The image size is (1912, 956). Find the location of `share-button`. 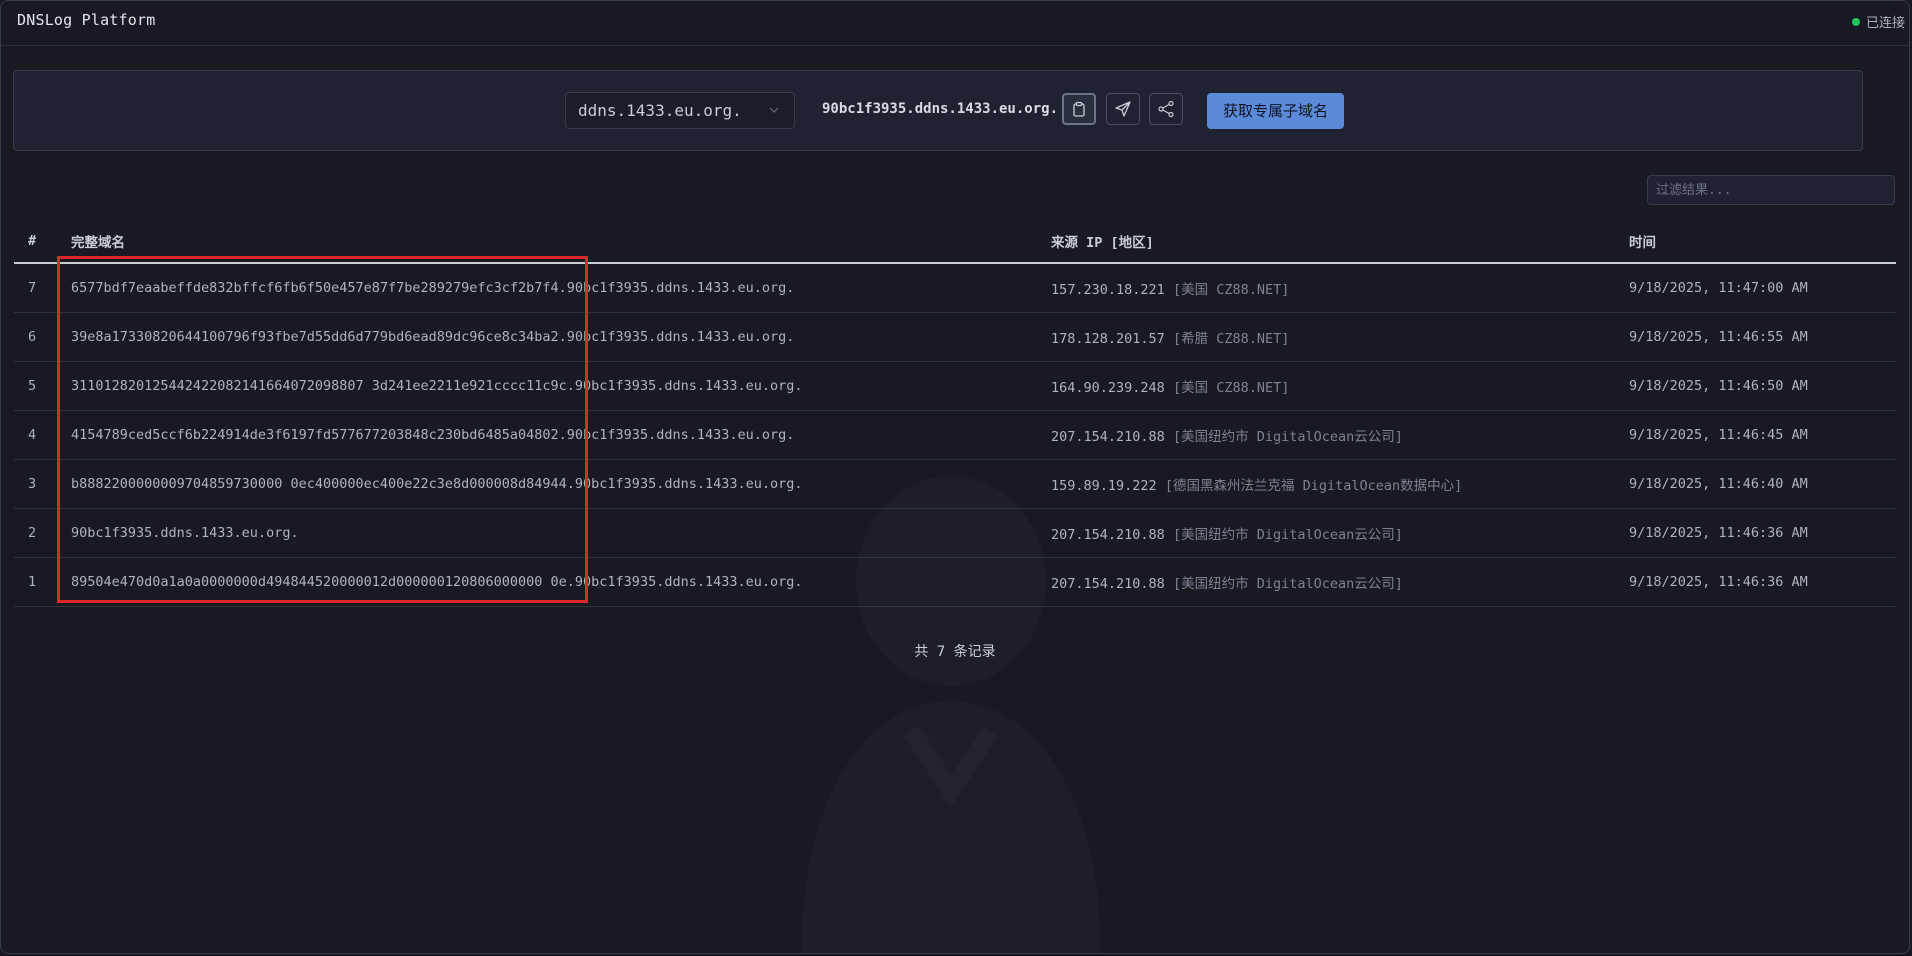

share-button is located at coordinates (1166, 109).